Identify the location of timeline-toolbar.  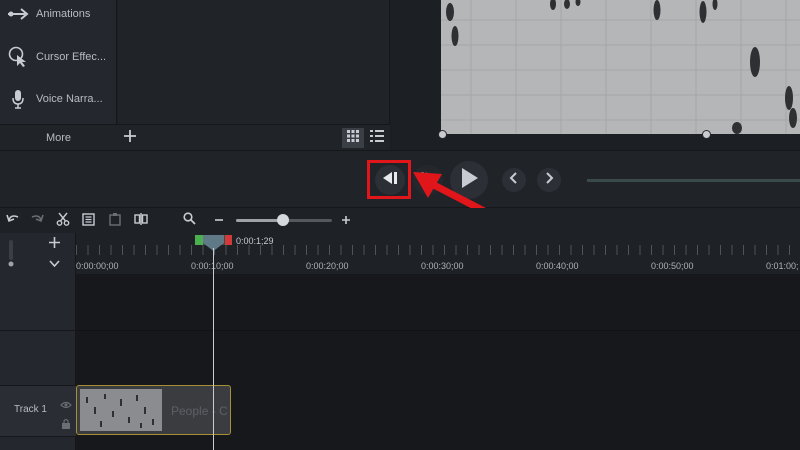
(400, 220).